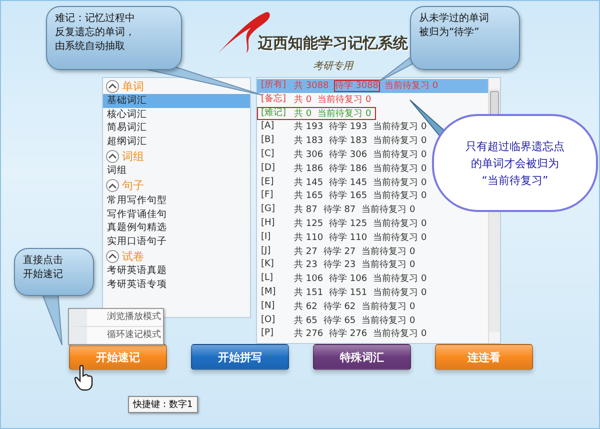 The width and height of the screenshot is (600, 429). I want to click on callout-bubble: 难记：记忆过程中 反复遗忘的单词， 由系统自动抽取, so click(114, 38).